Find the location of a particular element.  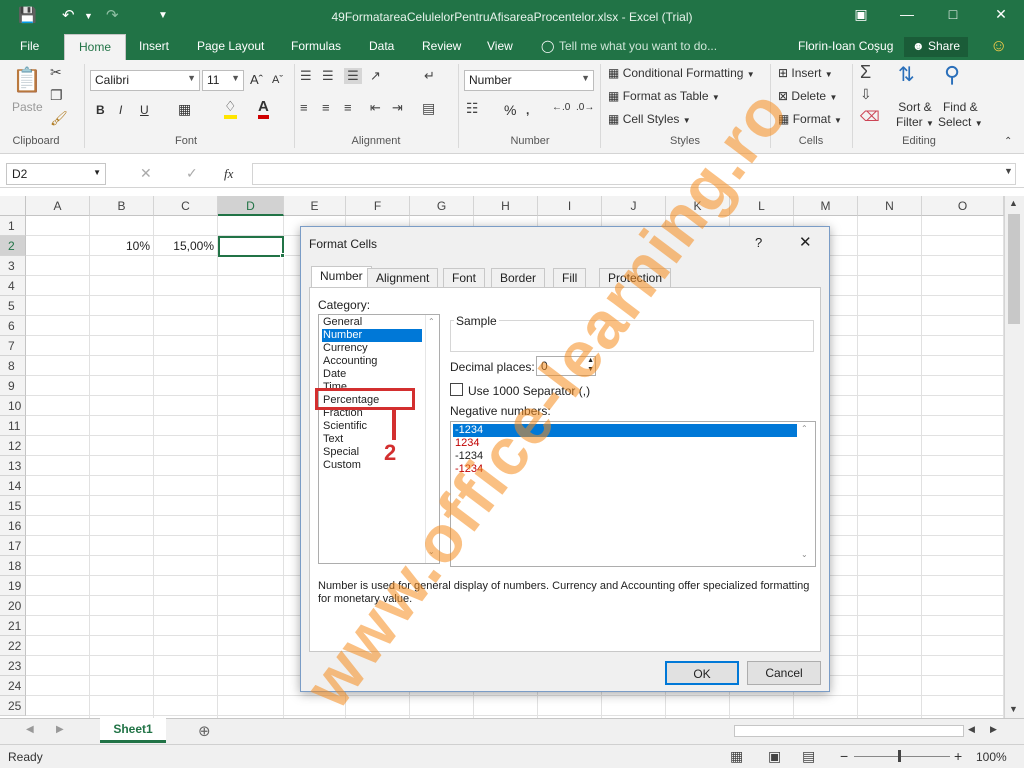

row-header-5: 5 is located at coordinates (13, 306).